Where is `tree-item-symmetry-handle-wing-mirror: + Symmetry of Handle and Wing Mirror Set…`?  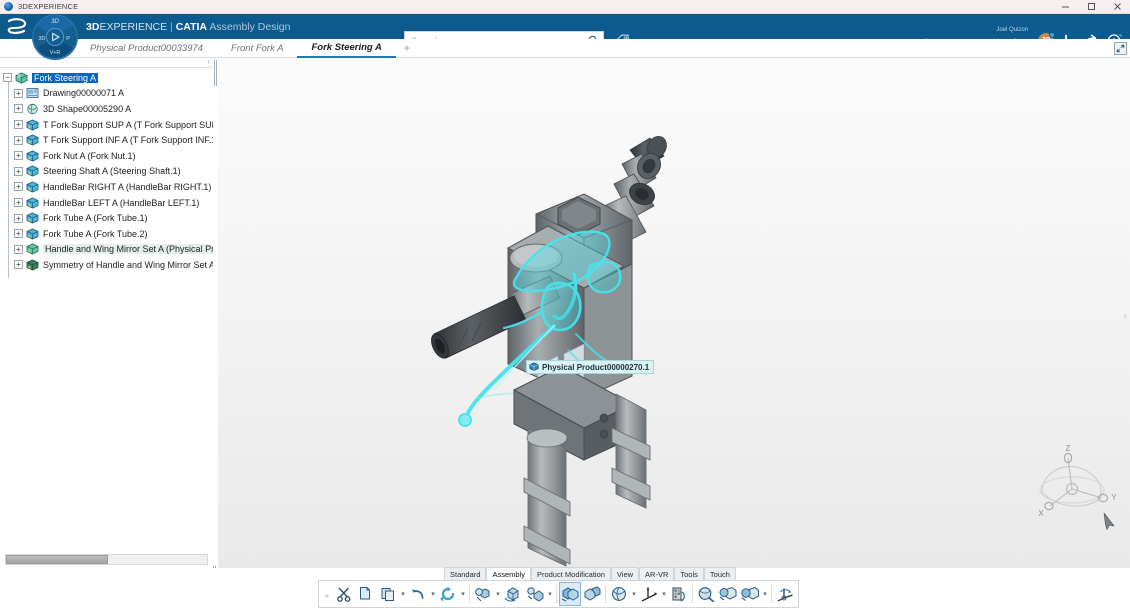 tree-item-symmetry-handle-wing-mirror: + Symmetry of Handle and Wing Mirror Set… is located at coordinates (106, 265).